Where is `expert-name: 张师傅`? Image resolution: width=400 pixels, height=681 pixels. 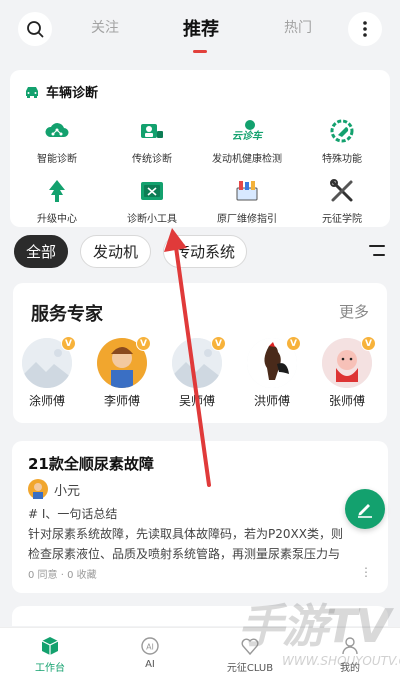 expert-name: 张师傅 is located at coordinates (346, 401).